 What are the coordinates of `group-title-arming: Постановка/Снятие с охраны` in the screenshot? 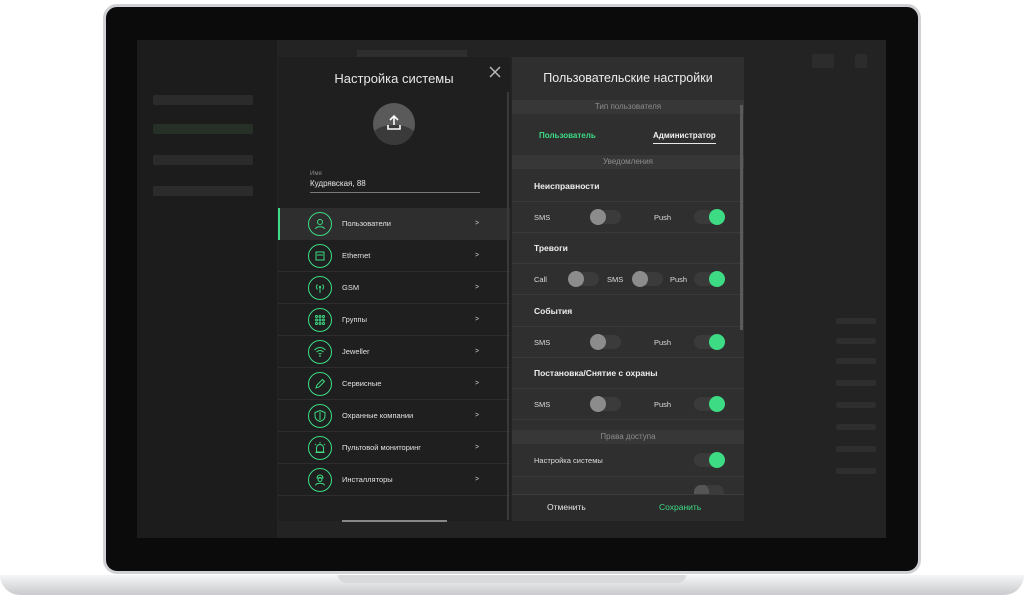 It's located at (596, 373).